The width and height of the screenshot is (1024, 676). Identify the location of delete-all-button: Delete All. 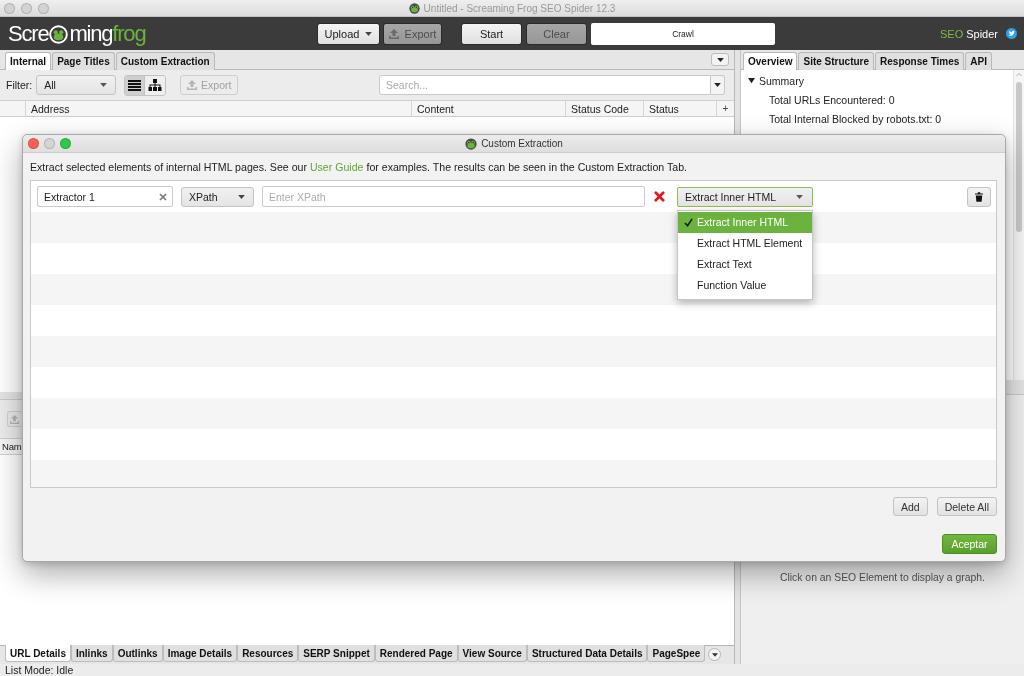
(966, 506).